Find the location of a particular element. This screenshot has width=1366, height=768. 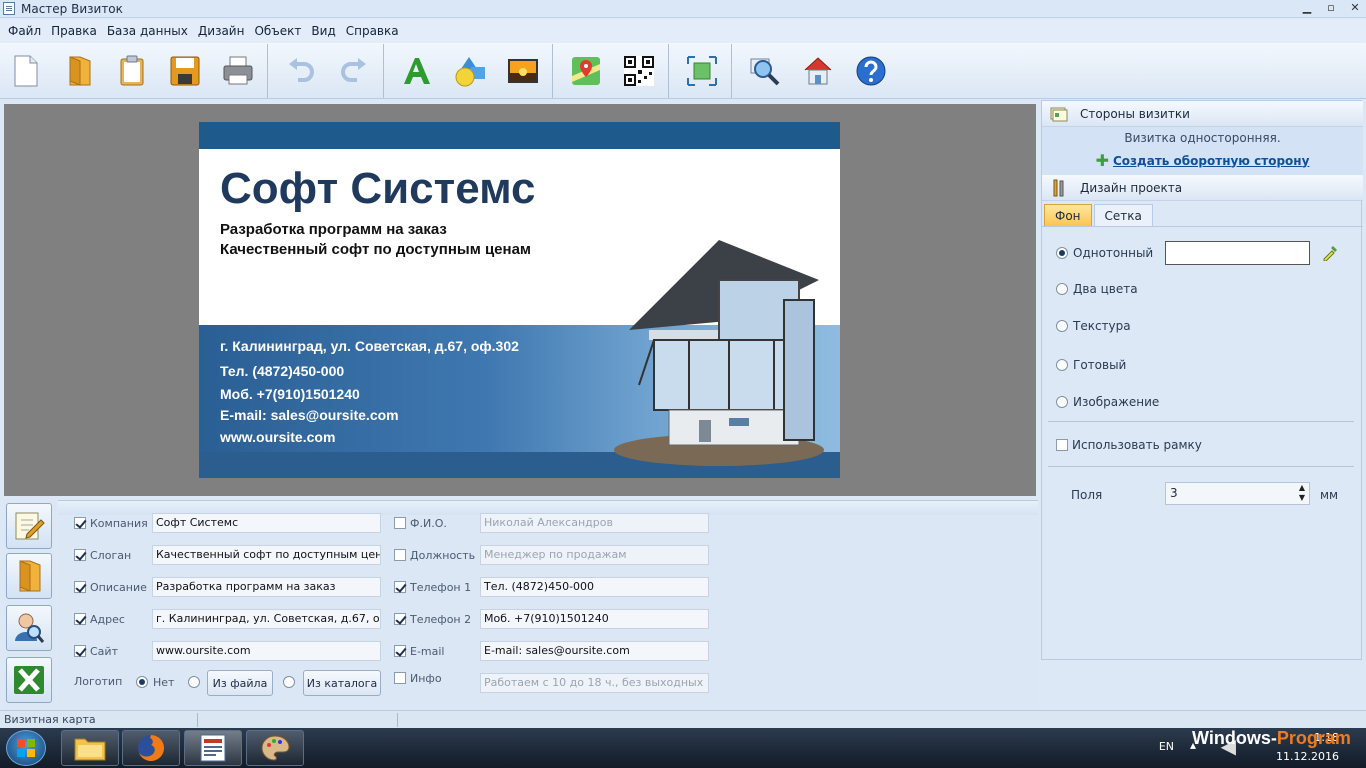

menu-file: Файл is located at coordinates (24, 31).